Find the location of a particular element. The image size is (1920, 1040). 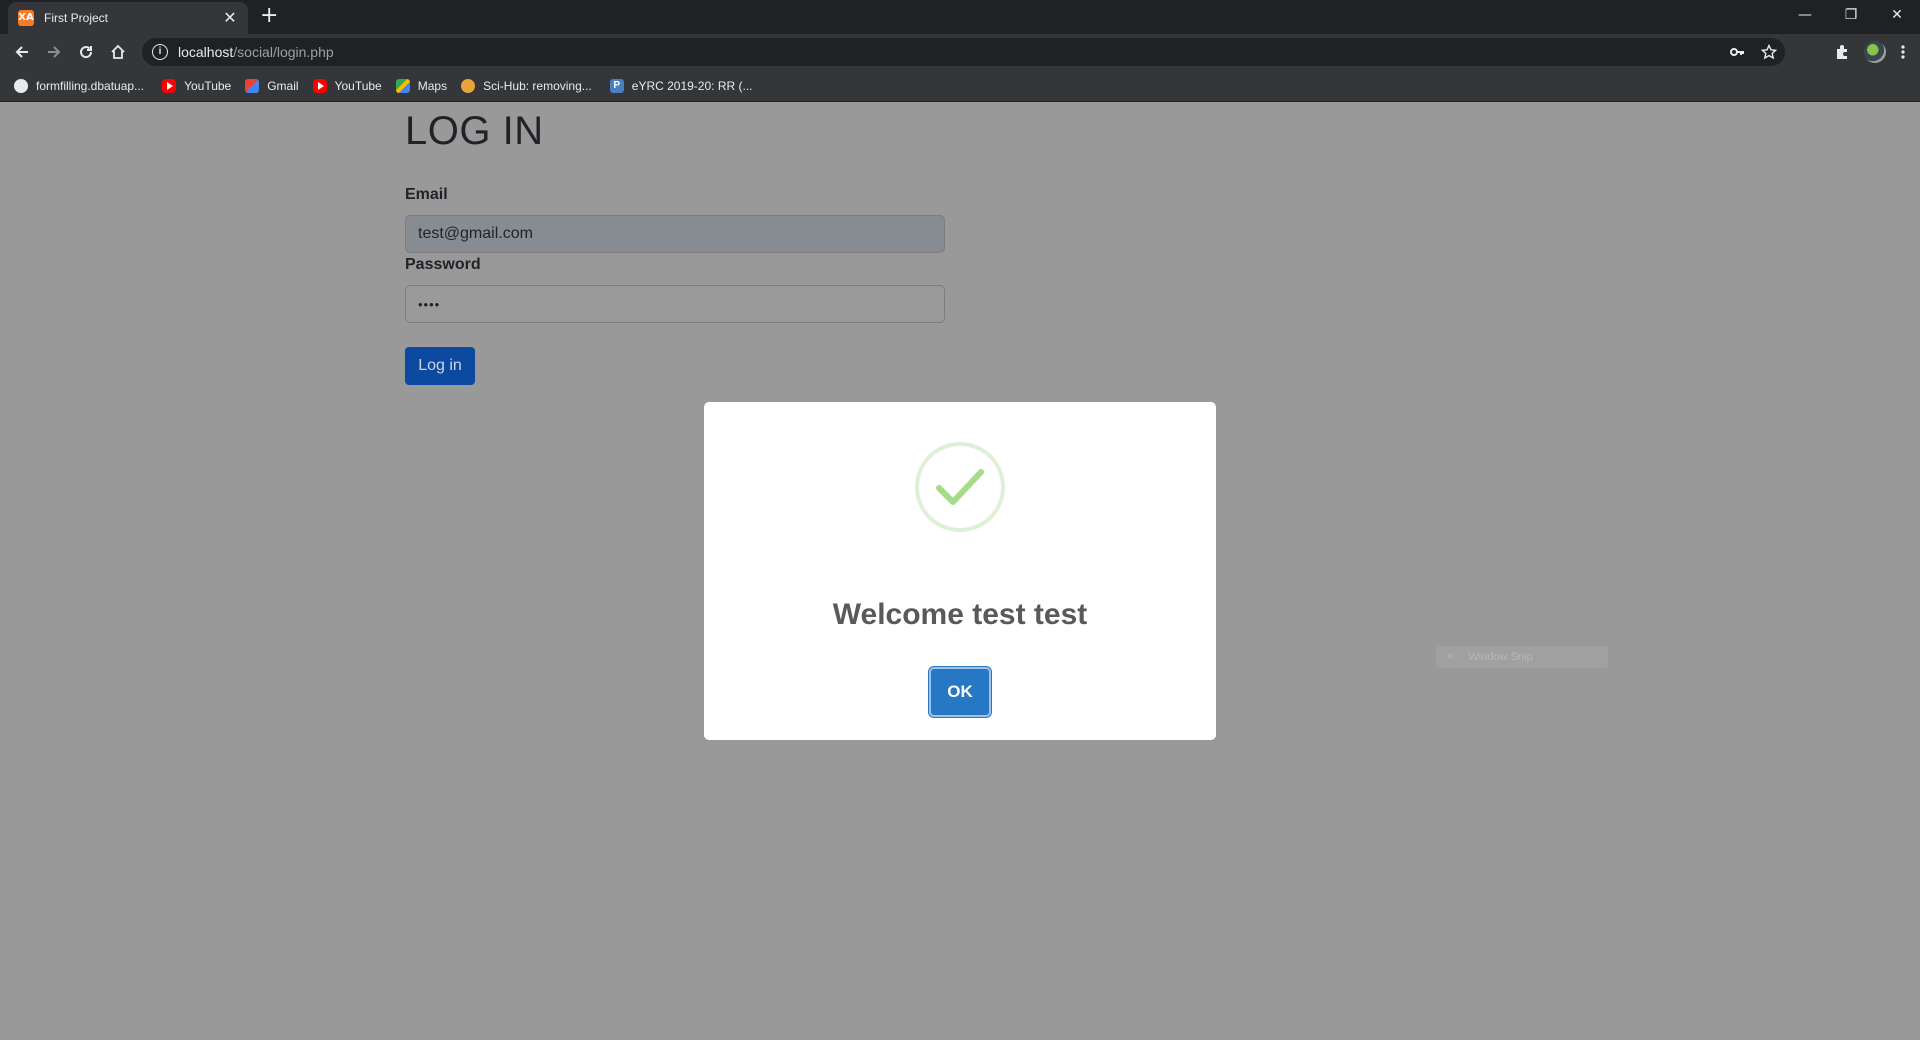

profile-avatar is located at coordinates (1875, 52).